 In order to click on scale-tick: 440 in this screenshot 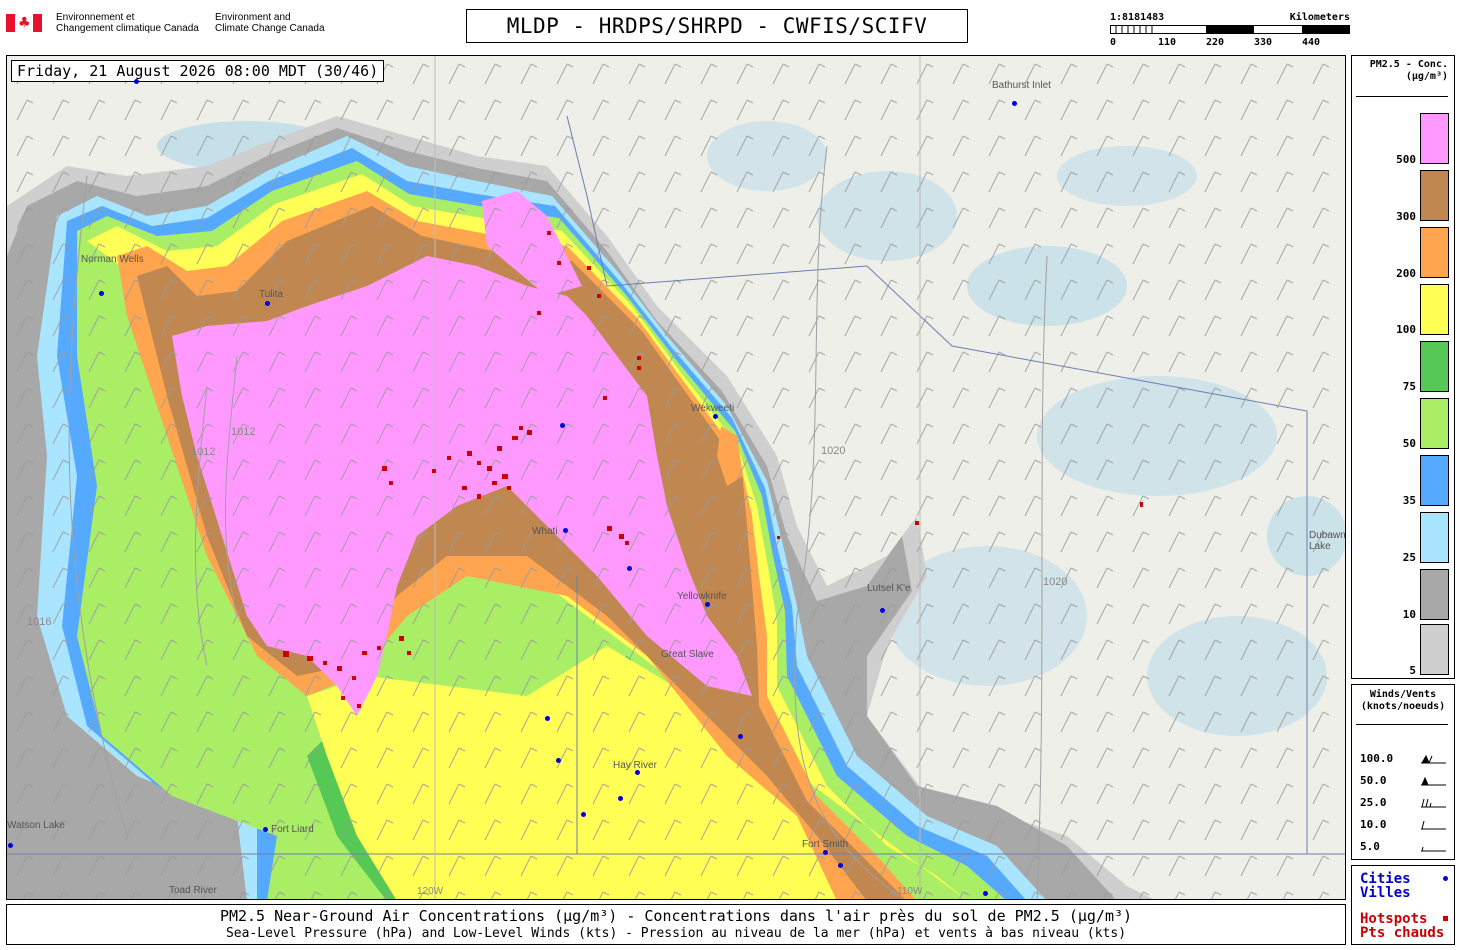, I will do `click(1311, 42)`.